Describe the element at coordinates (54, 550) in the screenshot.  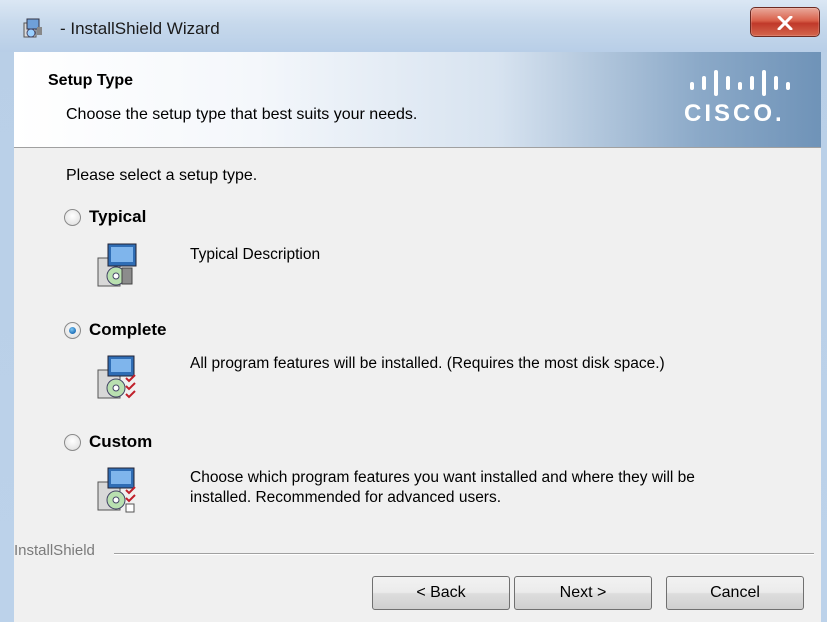
I see `installshield-brand-label: InstallShield` at that location.